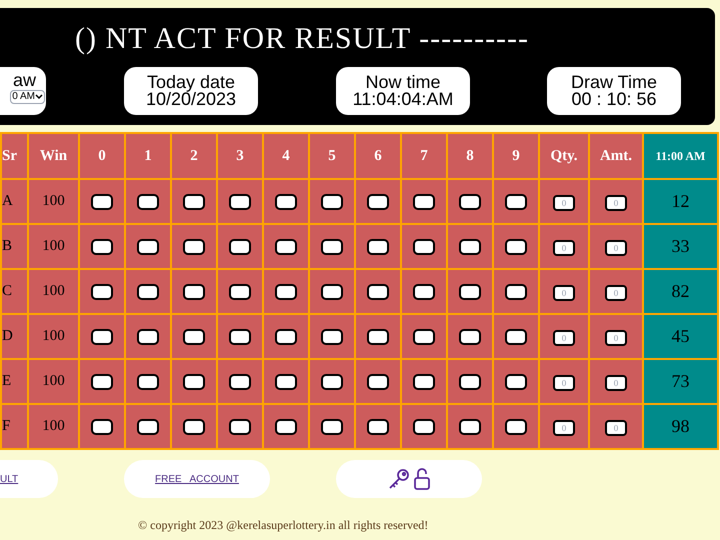  Describe the element at coordinates (14, 246) in the screenshot. I see `row-label: B` at that location.